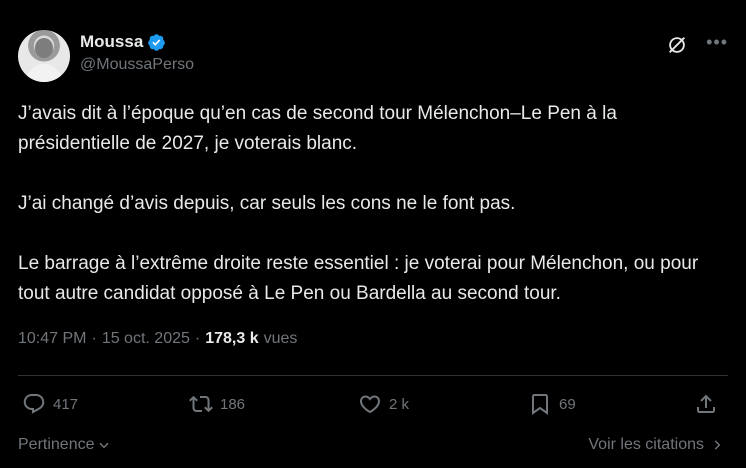  I want to click on bookmark-icon, so click(540, 404).